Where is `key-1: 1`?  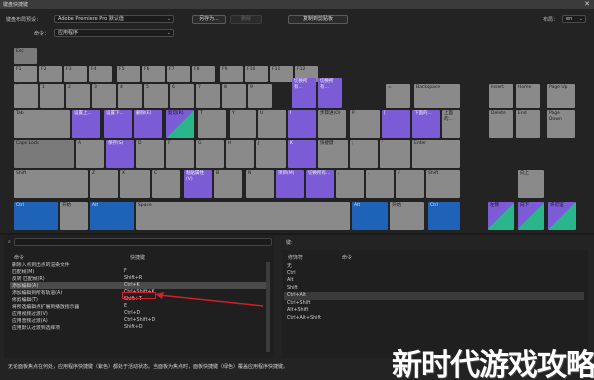
key-1: 1 is located at coordinates (52, 96).